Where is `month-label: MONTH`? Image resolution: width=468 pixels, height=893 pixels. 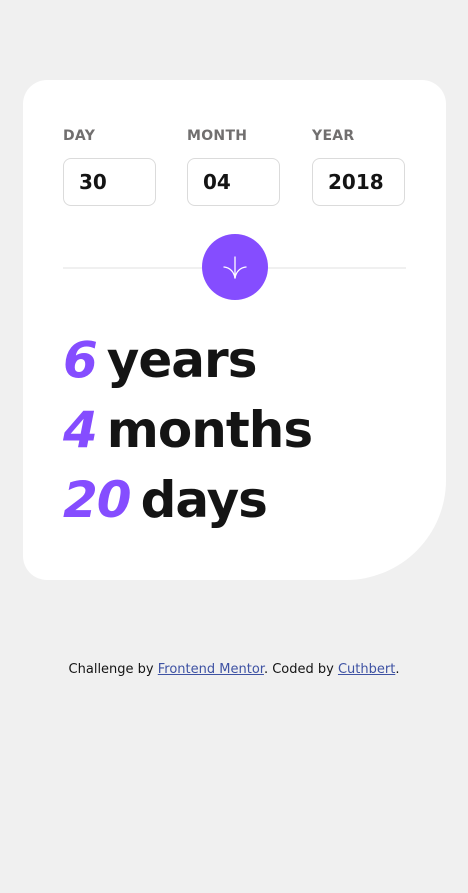 month-label: MONTH is located at coordinates (217, 136).